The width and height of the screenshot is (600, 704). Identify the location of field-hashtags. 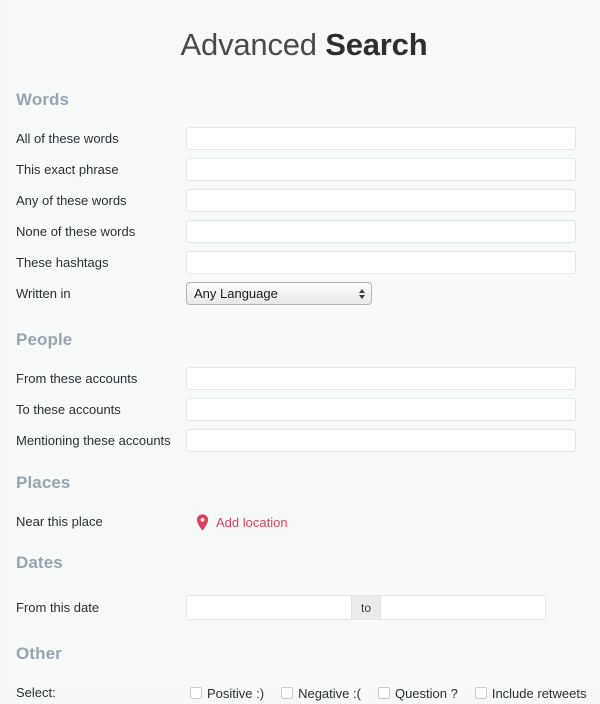
(393, 262).